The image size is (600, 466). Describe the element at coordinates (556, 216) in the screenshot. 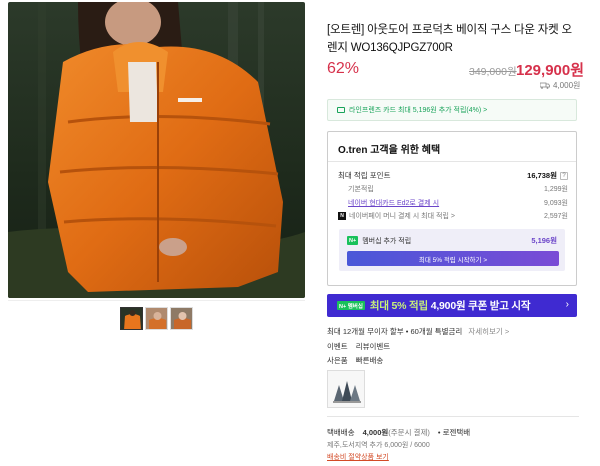

I see `point-row-value: 2,597원` at that location.